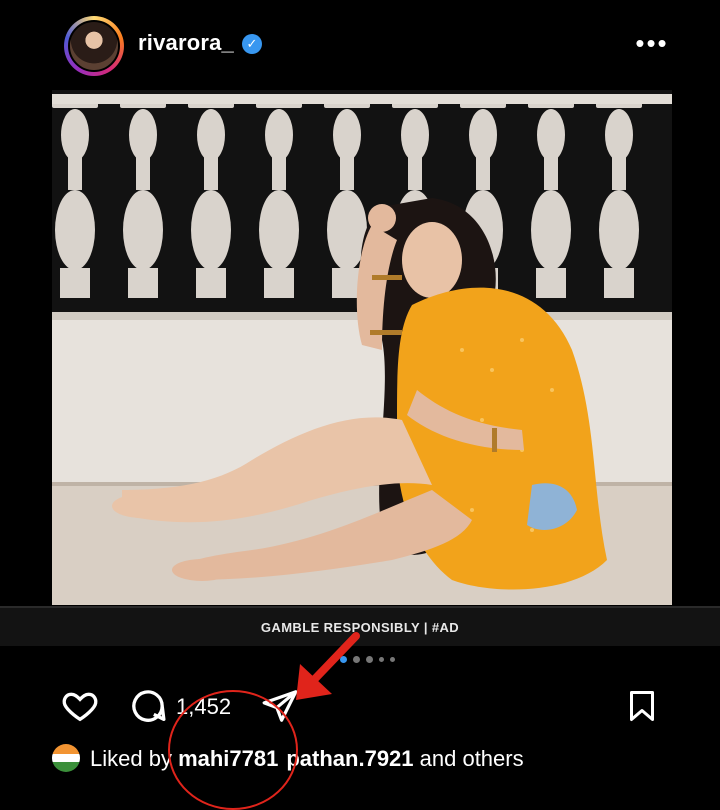 This screenshot has width=720, height=810. What do you see at coordinates (652, 43) in the screenshot?
I see `more-horizontal-icon: •••` at bounding box center [652, 43].